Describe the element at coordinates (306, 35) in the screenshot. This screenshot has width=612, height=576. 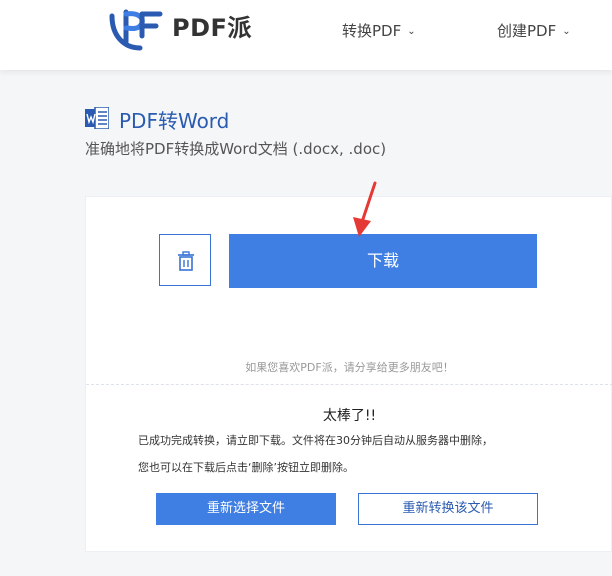
I see `top-header: PDF派 转换PDF ⌄ 创建PDF ⌄` at that location.